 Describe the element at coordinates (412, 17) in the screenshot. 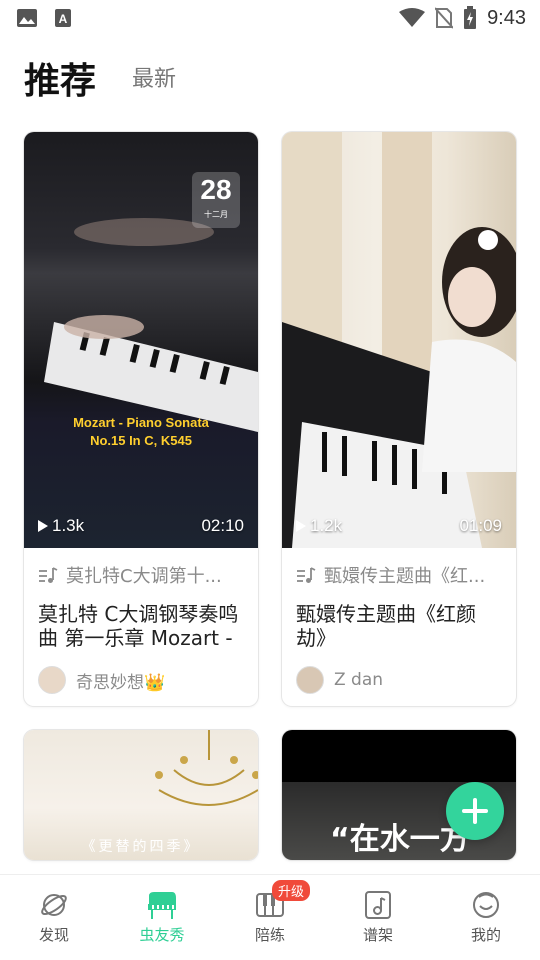

I see `wifi-icon` at that location.